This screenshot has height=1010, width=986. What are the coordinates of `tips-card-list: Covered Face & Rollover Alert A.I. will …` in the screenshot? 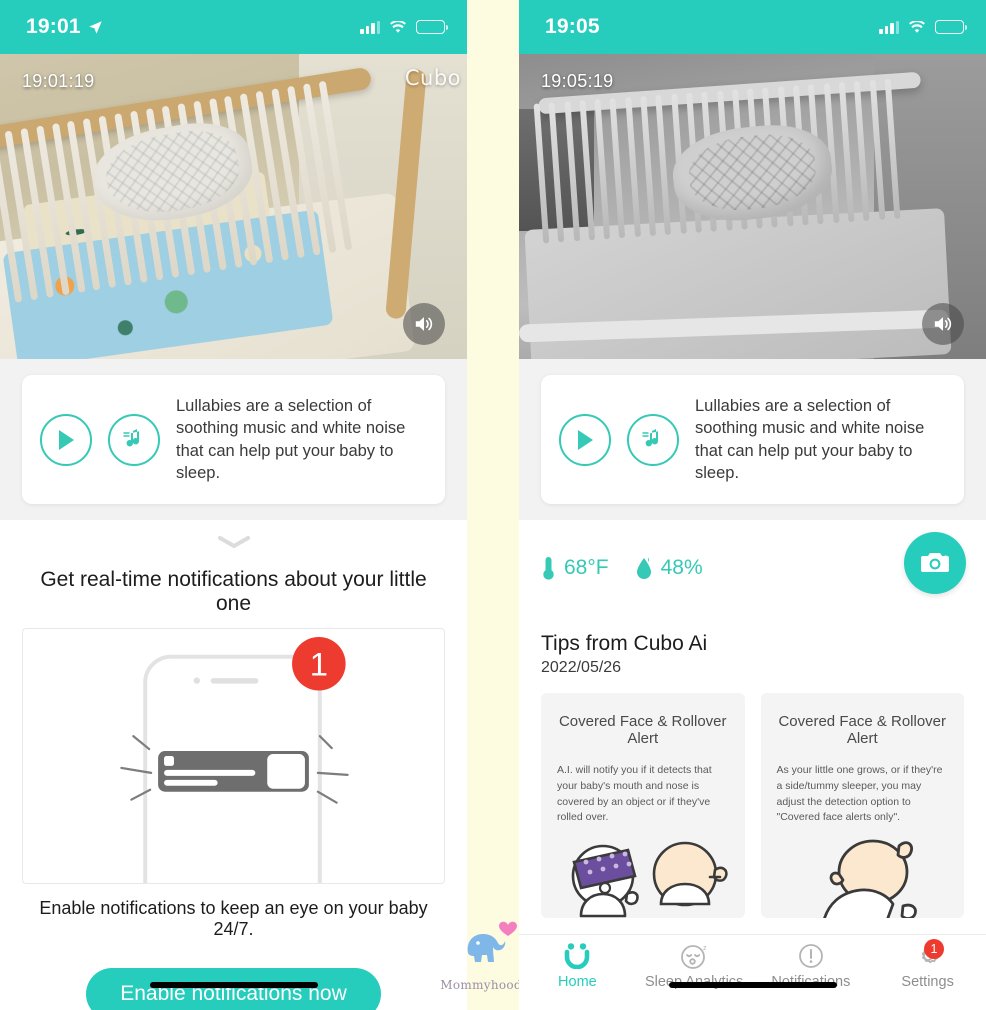 It's located at (752, 798).